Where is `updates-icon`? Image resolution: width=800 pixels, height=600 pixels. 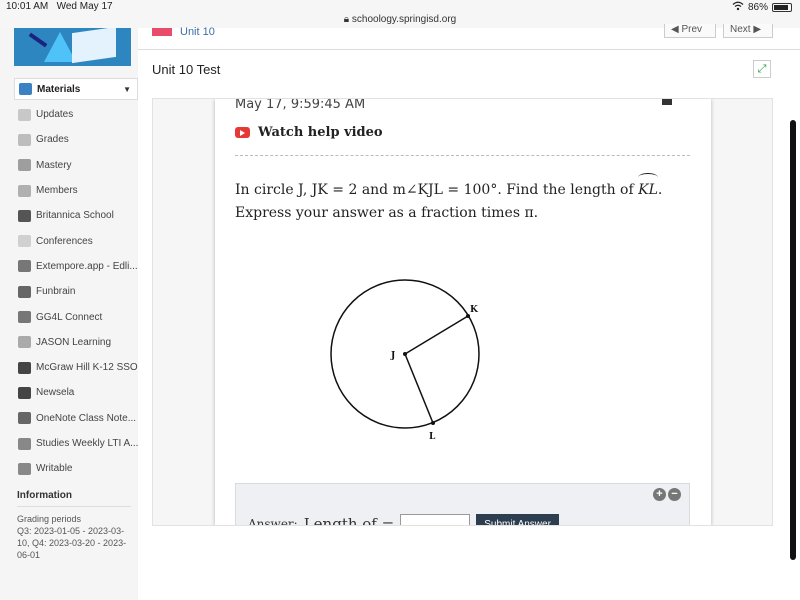 updates-icon is located at coordinates (24, 114).